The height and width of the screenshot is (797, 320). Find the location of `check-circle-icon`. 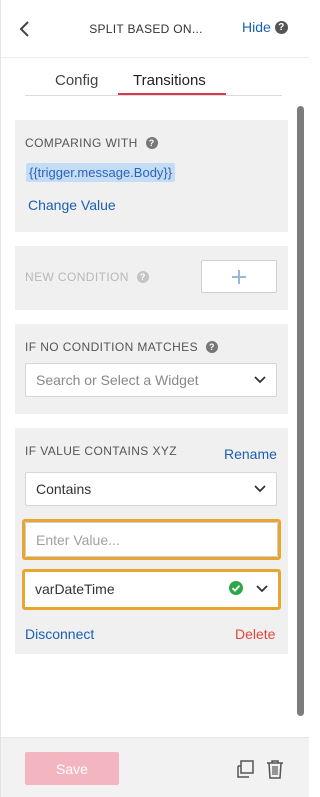

check-circle-icon is located at coordinates (236, 588).